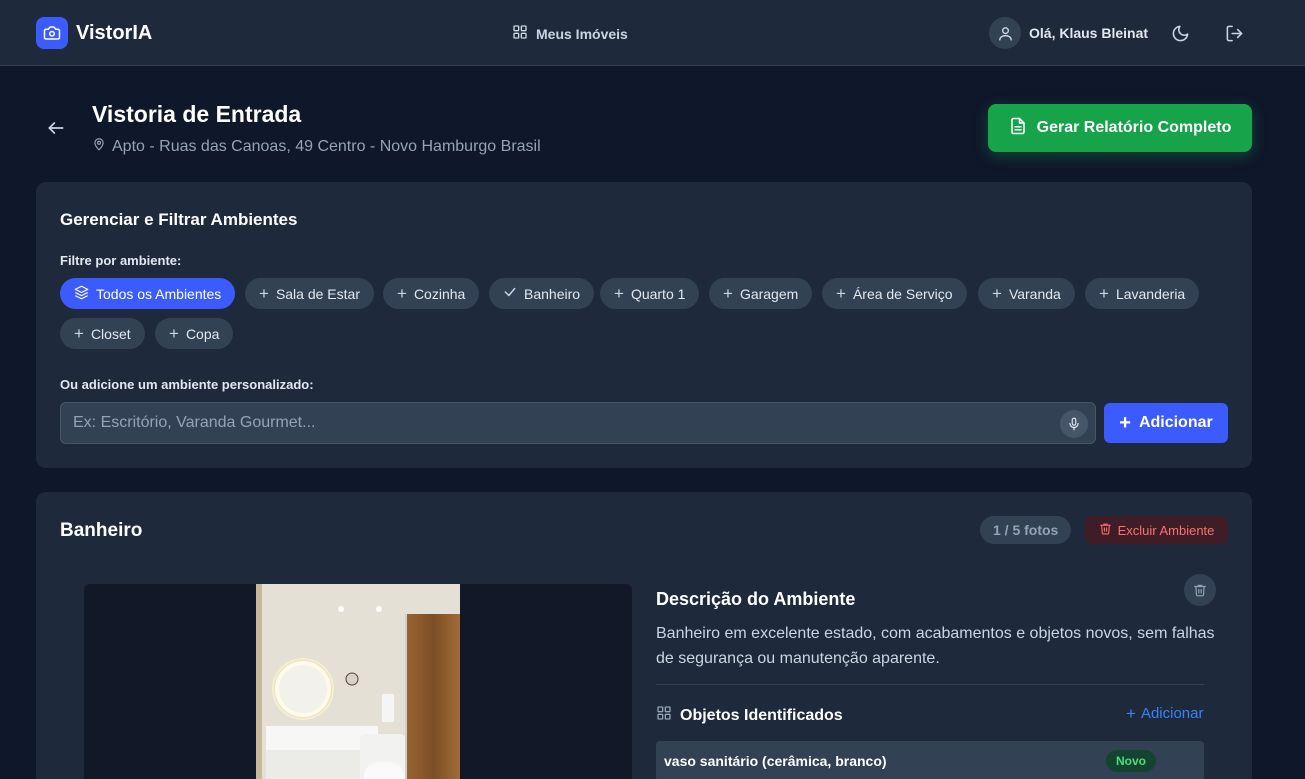  I want to click on chip-label: Banheiro, so click(552, 293).